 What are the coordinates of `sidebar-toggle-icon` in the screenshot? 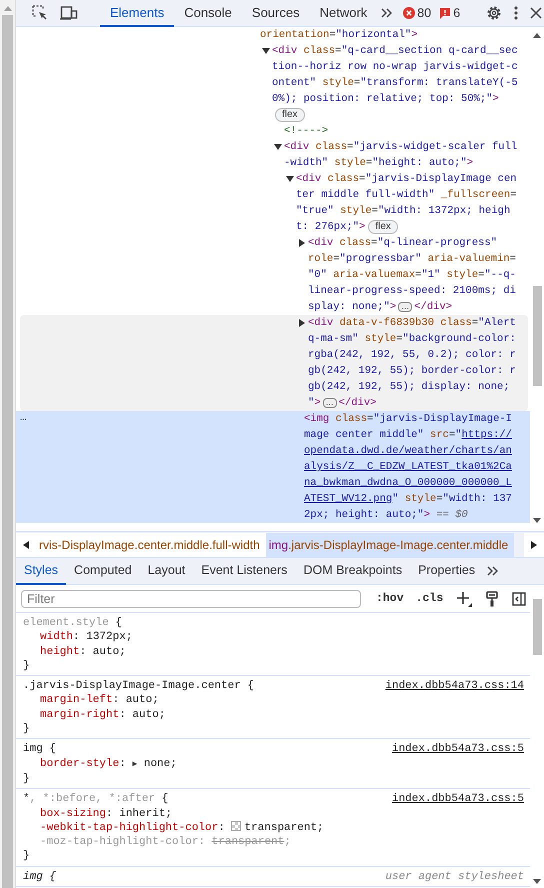 It's located at (519, 599).